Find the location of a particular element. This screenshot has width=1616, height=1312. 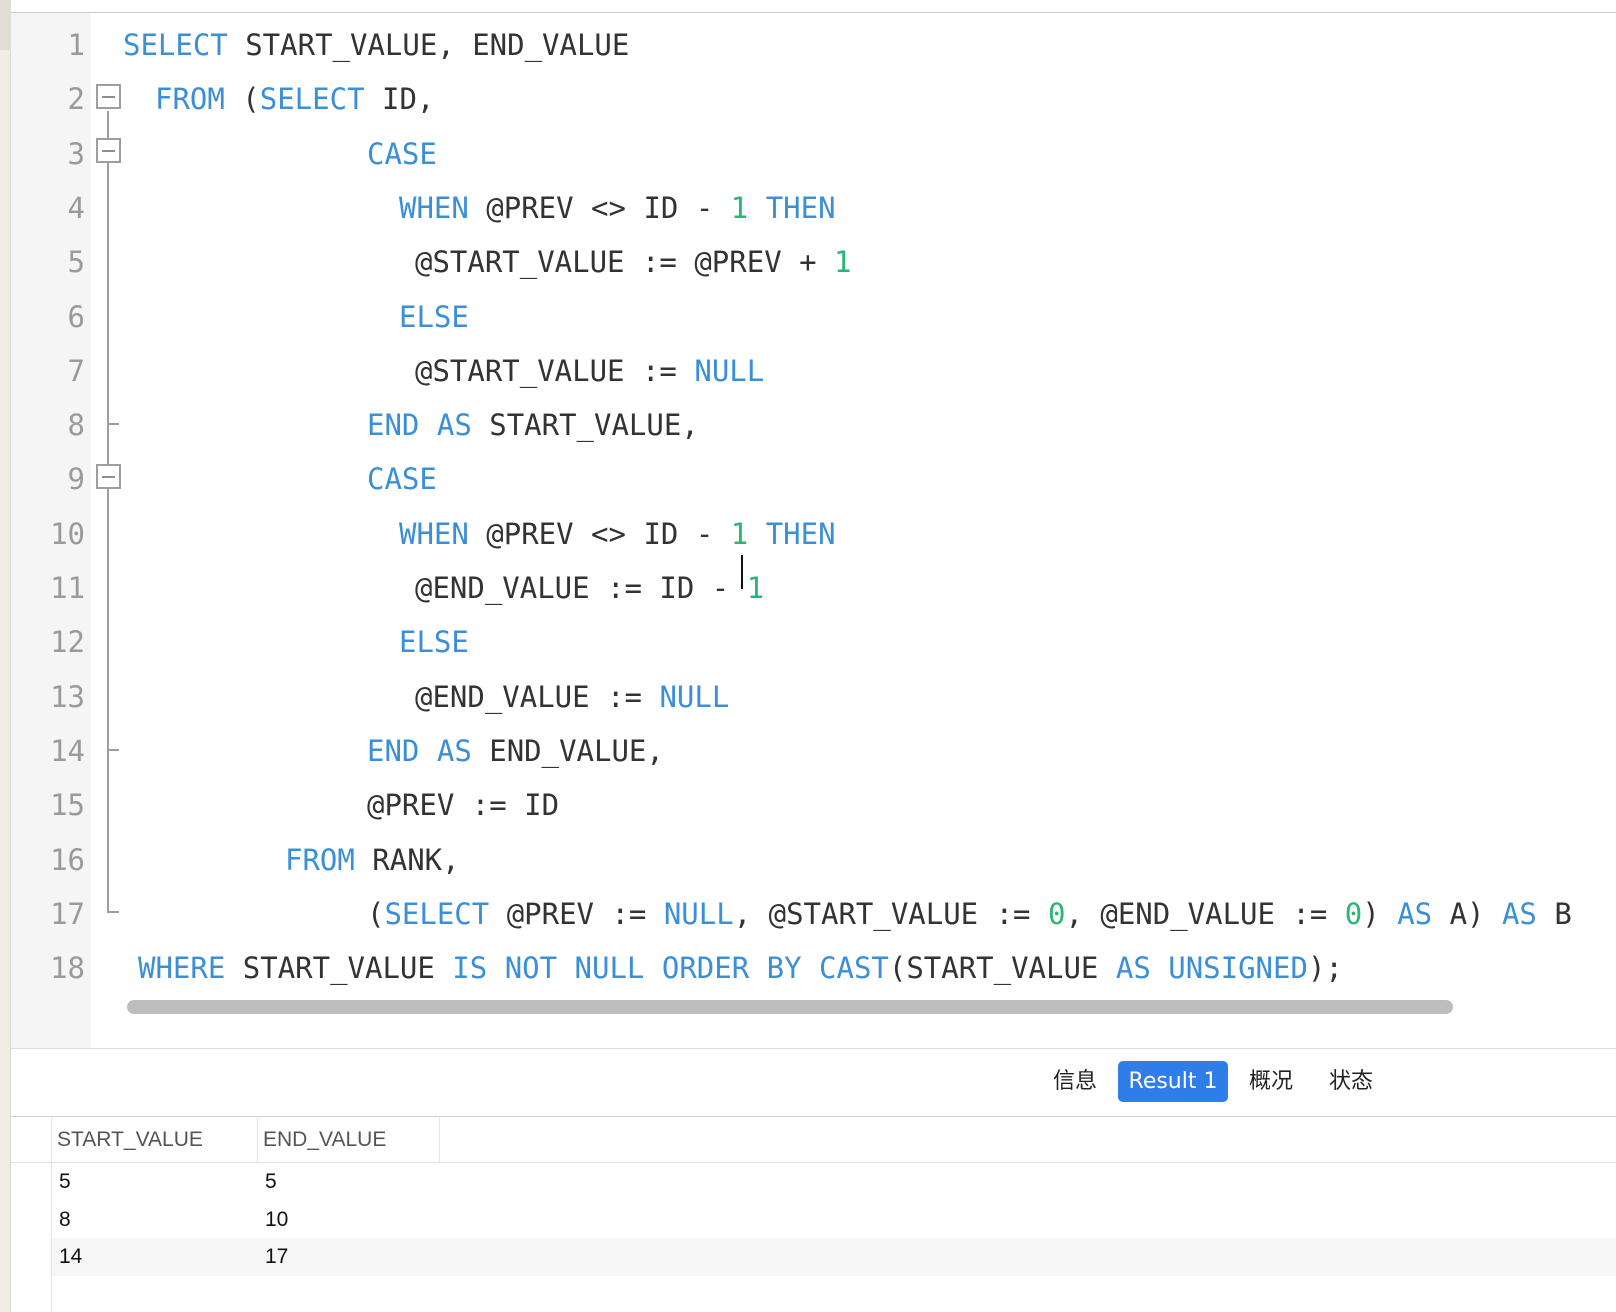

code-token: BY is located at coordinates (784, 968).